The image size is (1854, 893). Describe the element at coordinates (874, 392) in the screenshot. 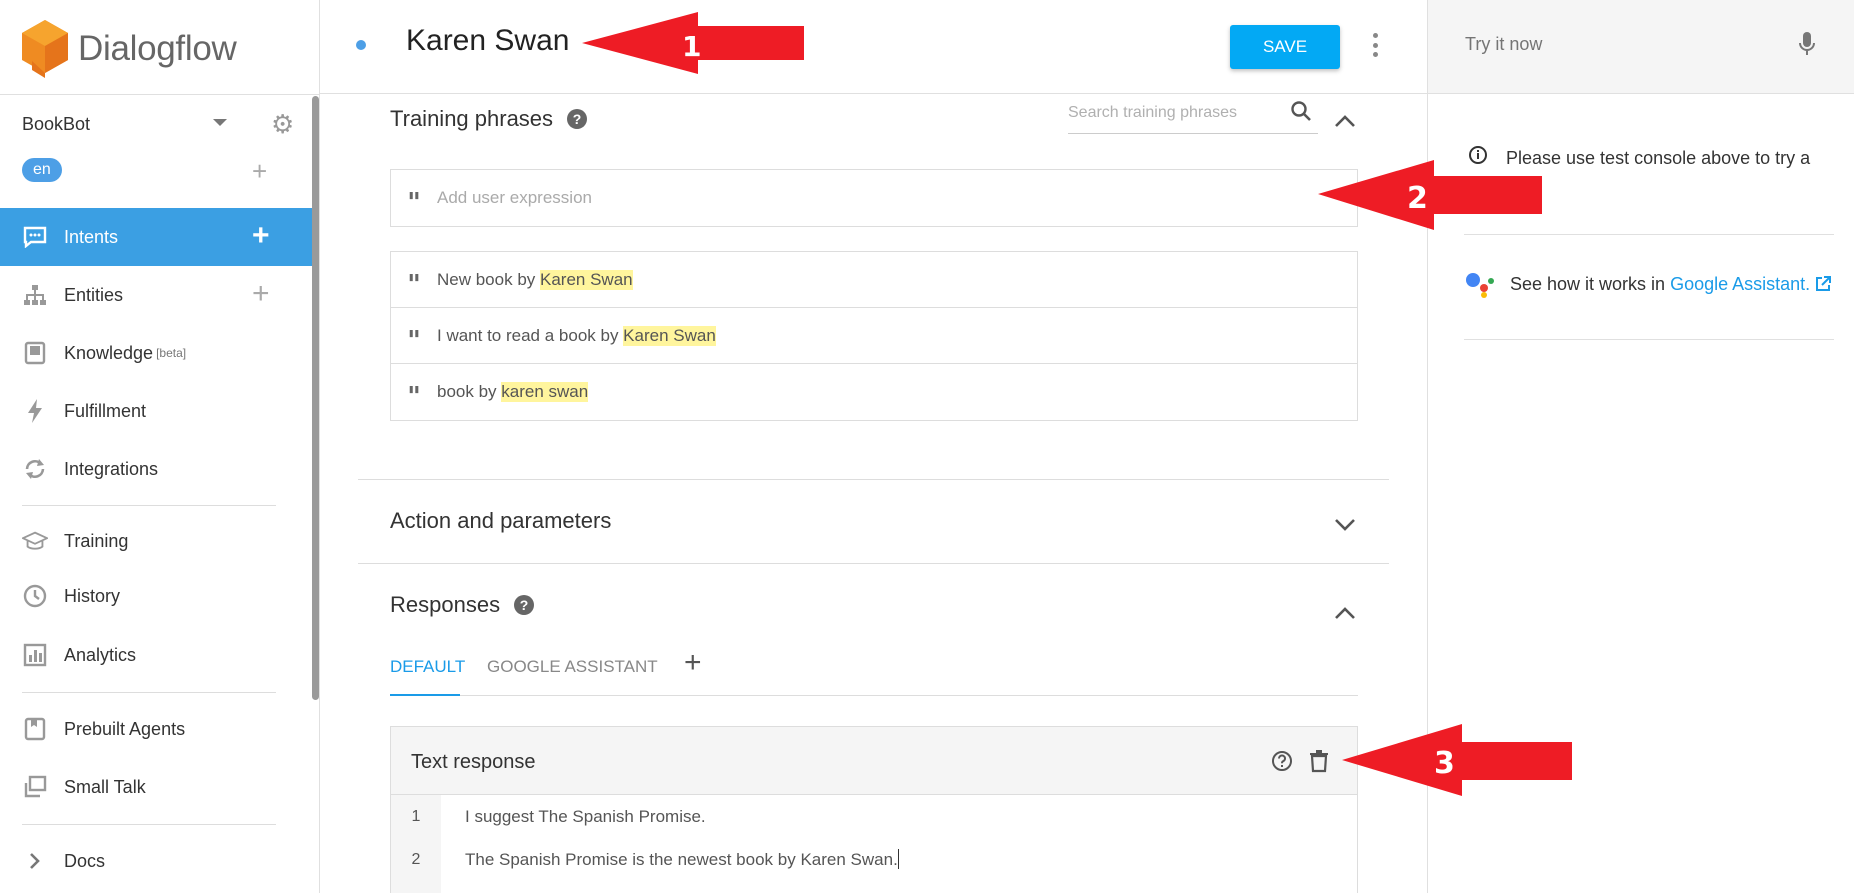

I see `training-phrase: " book by karen swan` at that location.